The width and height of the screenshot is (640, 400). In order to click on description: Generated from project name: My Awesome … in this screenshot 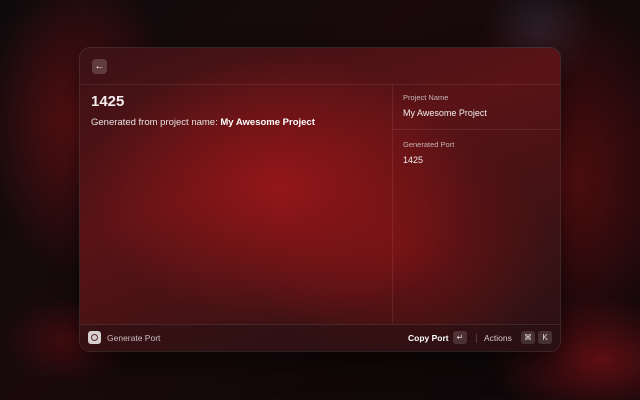, I will do `click(203, 122)`.